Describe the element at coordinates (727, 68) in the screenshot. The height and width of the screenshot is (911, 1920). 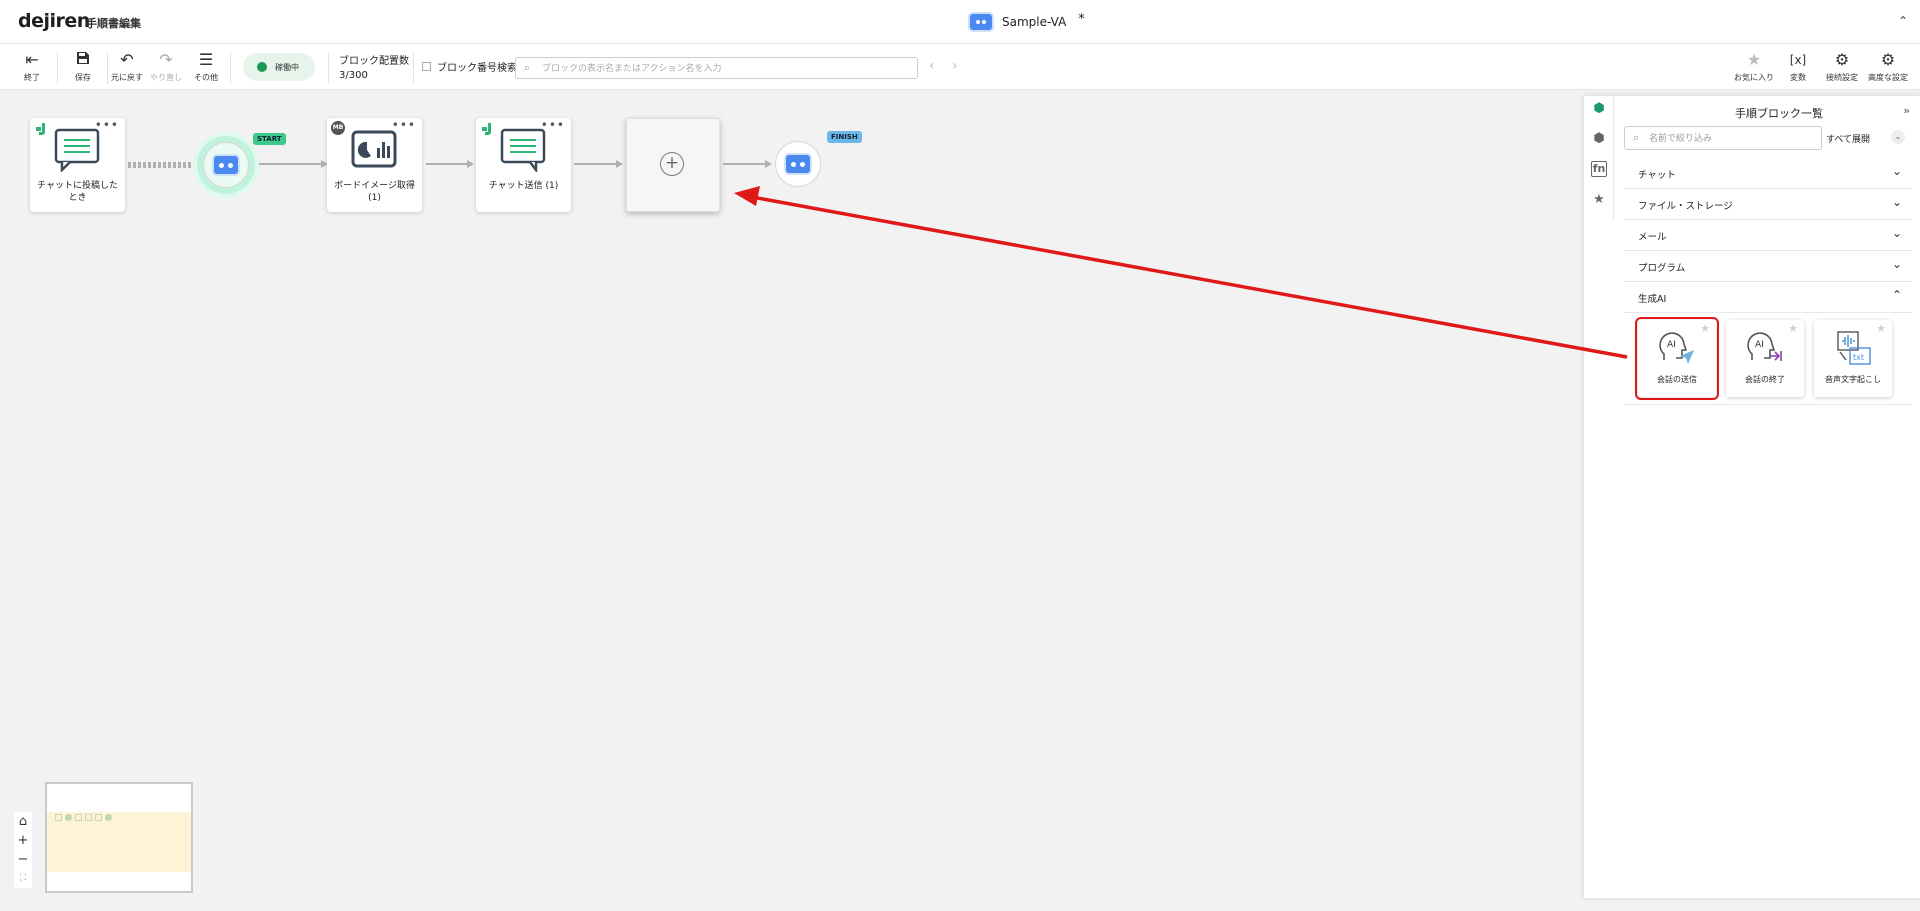
I see `block-search-input` at that location.